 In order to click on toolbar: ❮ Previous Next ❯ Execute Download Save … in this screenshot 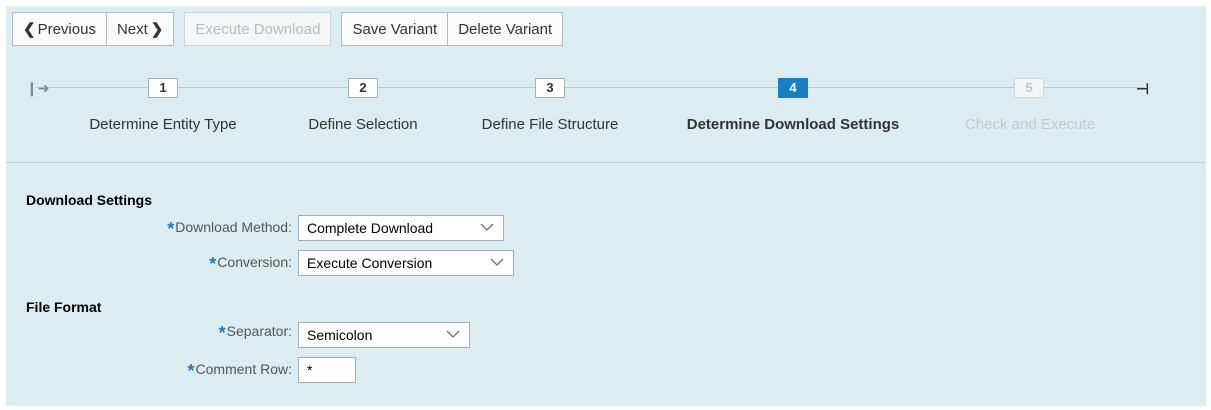, I will do `click(288, 29)`.